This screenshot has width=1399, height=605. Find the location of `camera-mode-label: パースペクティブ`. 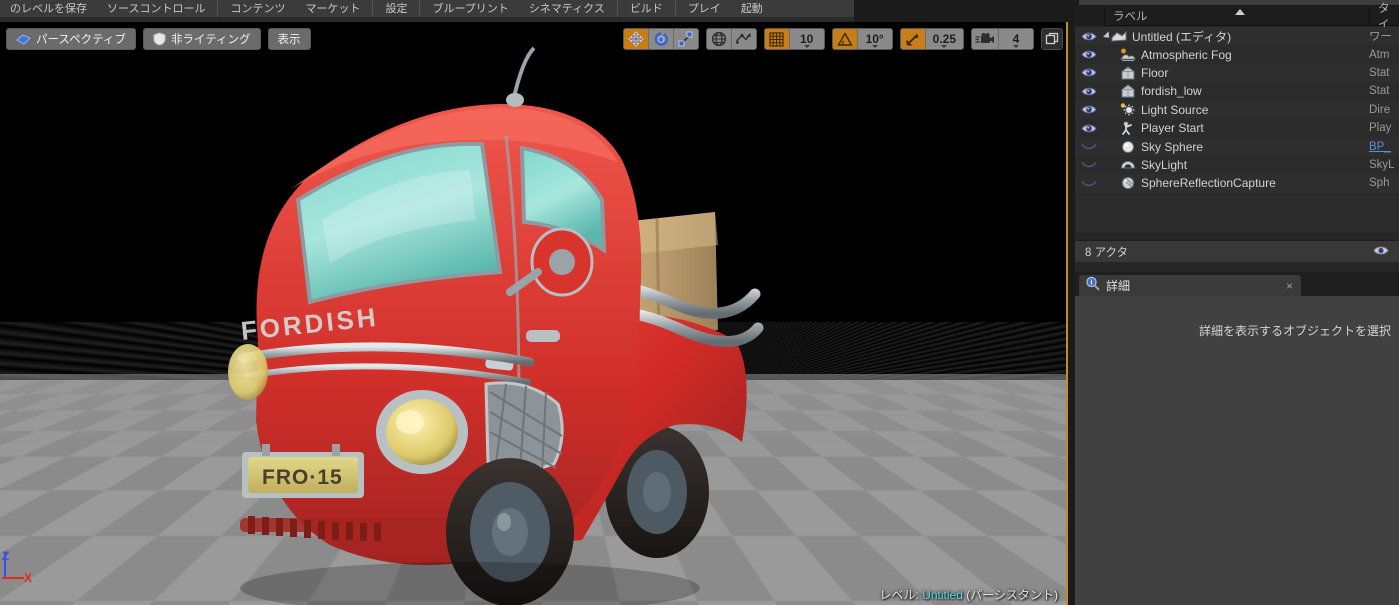

camera-mode-label: パースペクティブ is located at coordinates (81, 40).